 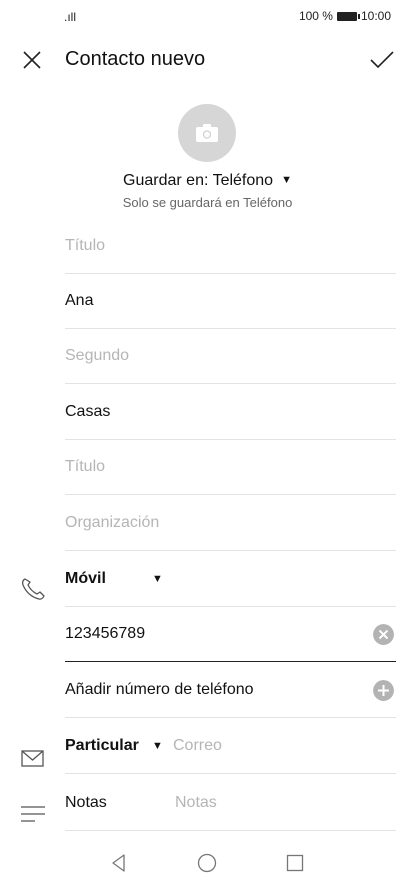 I want to click on notes-icon, so click(x=33, y=814).